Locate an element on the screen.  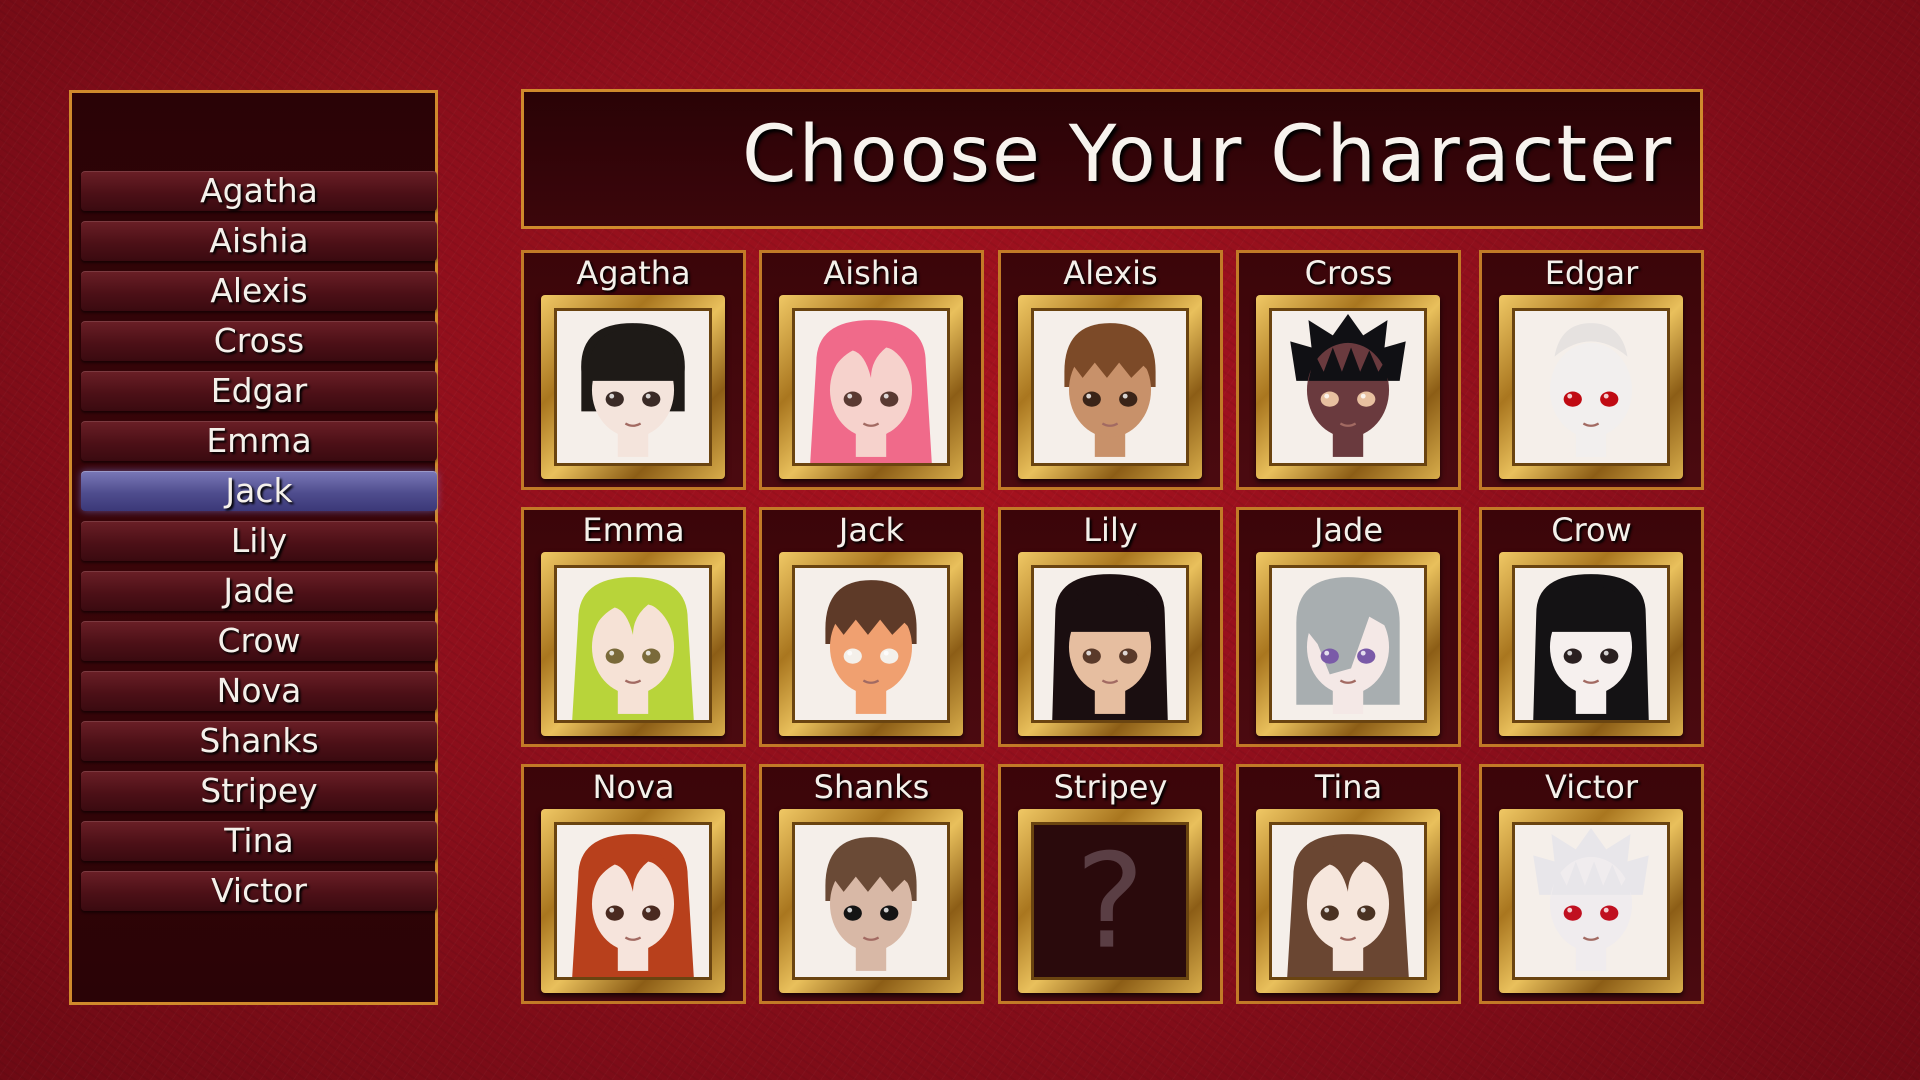
portrait-alexis is located at coordinates (1110, 387).